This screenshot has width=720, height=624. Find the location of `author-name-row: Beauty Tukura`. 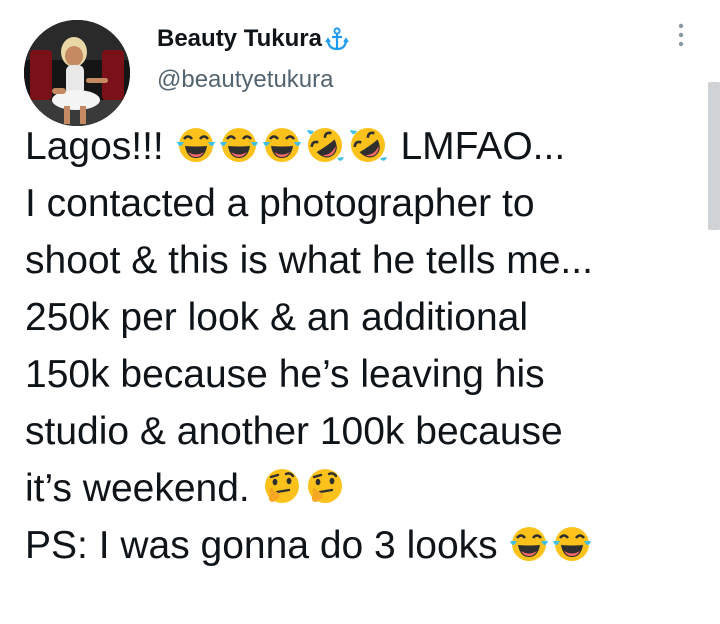

author-name-row: Beauty Tukura is located at coordinates (253, 39).